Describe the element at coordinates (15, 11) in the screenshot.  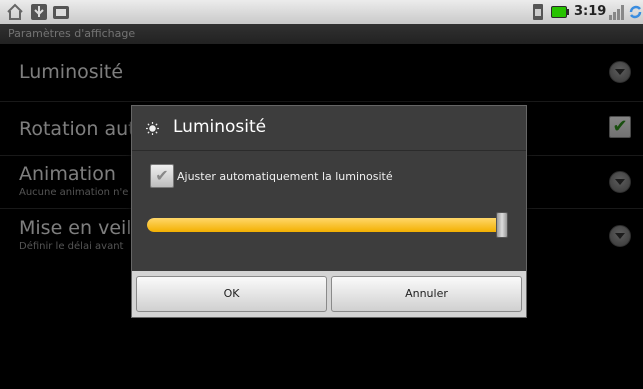
I see `home-icon` at that location.